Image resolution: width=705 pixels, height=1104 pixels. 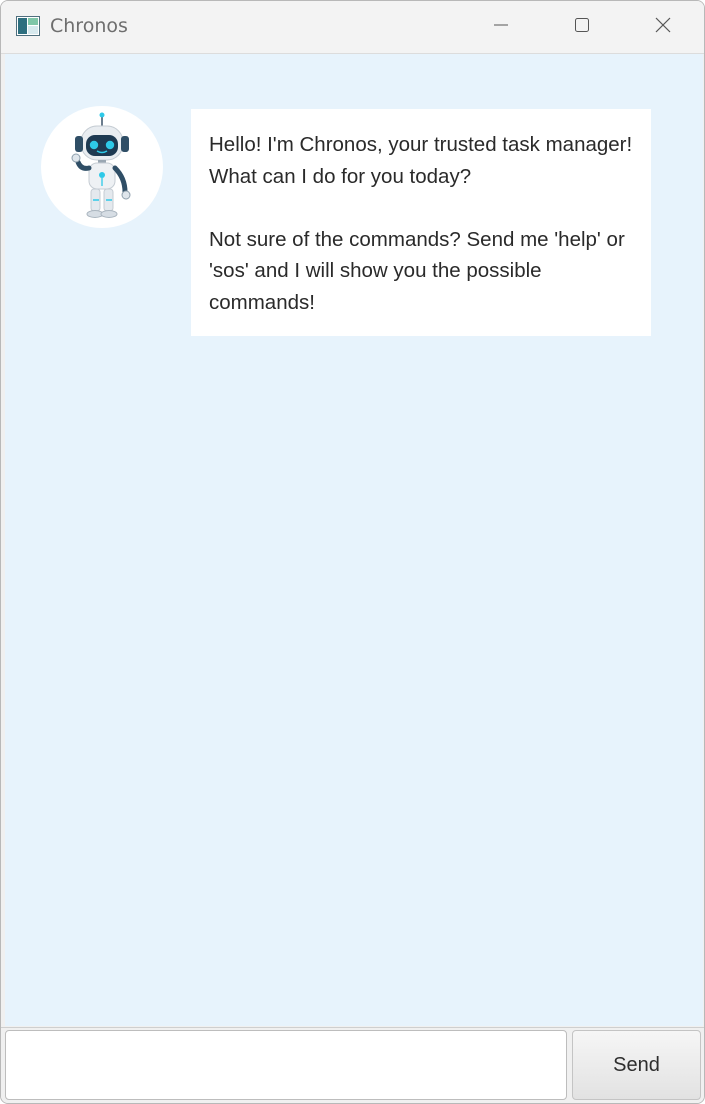 I want to click on maximize-button, so click(x=582, y=27).